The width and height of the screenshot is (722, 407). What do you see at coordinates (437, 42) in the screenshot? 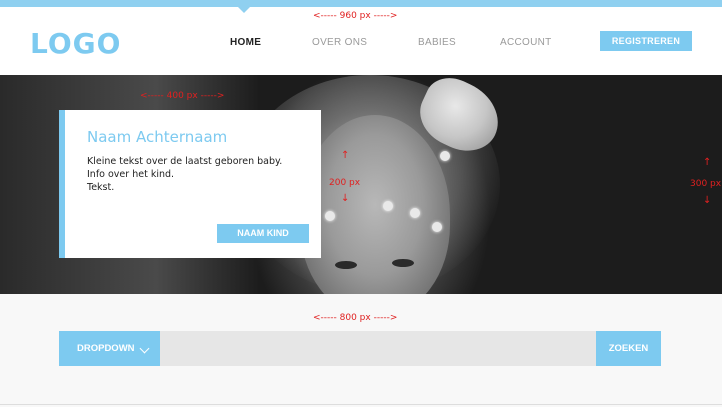
I see `nav-item-babies: BABIES` at bounding box center [437, 42].